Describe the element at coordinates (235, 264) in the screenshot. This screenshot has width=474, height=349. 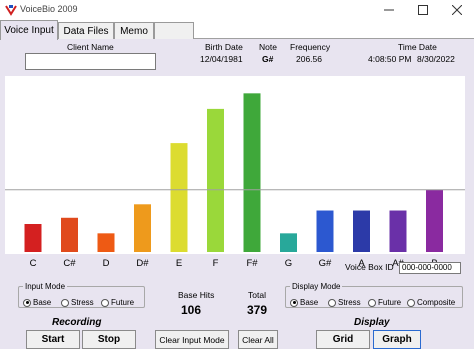
I see `chart-x-axis: CC#DD#EFF#GG#AA#B` at that location.